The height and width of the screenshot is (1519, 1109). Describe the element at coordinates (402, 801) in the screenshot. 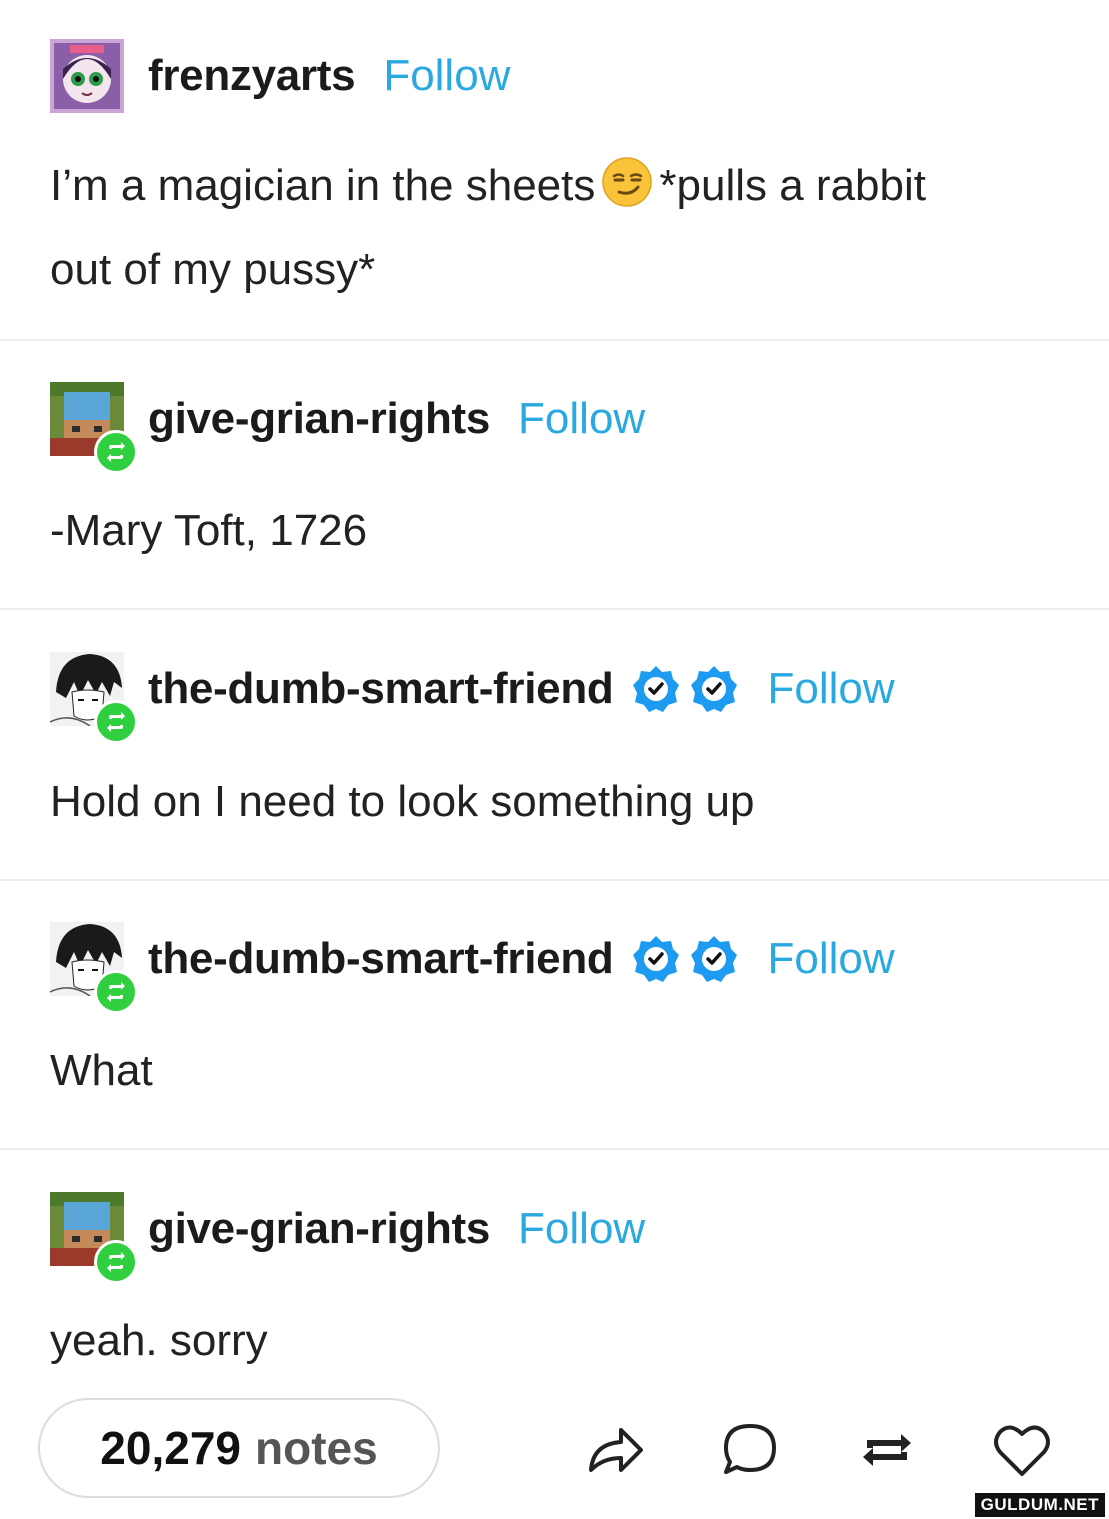

I see `post-text: Hold on I need to look something up` at that location.